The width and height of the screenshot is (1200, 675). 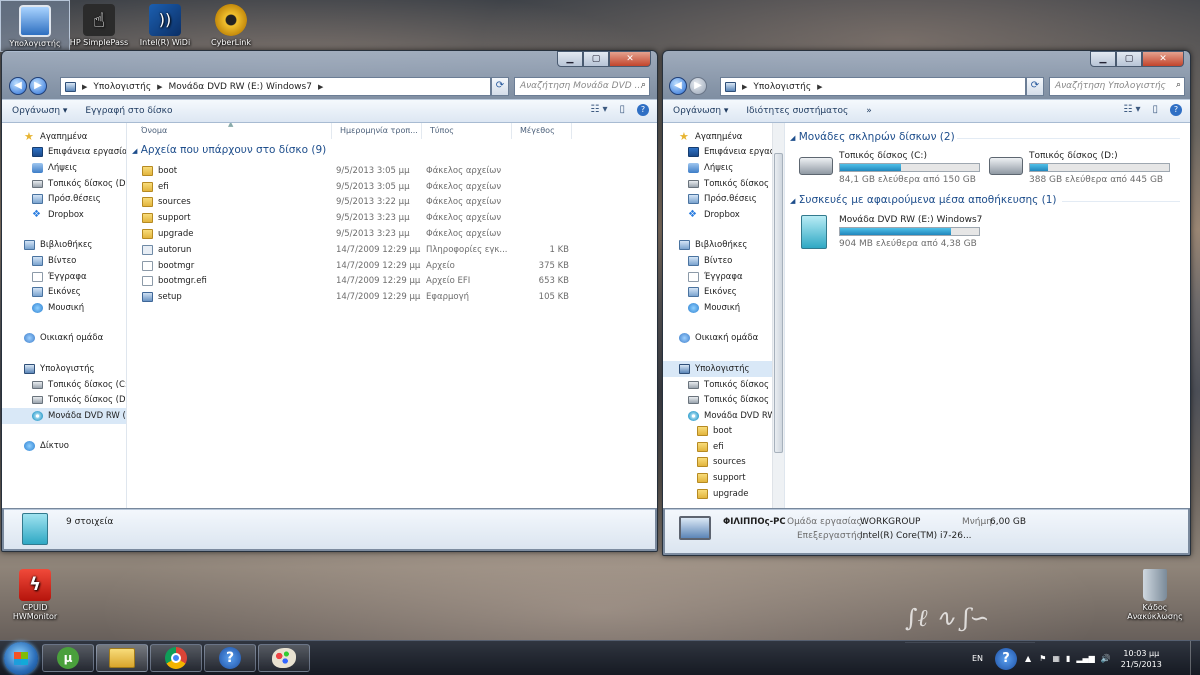 What do you see at coordinates (240, 87) in the screenshot?
I see `breadcrumb-dvd: Μονάδα DVD RW (E:) Windows7` at bounding box center [240, 87].